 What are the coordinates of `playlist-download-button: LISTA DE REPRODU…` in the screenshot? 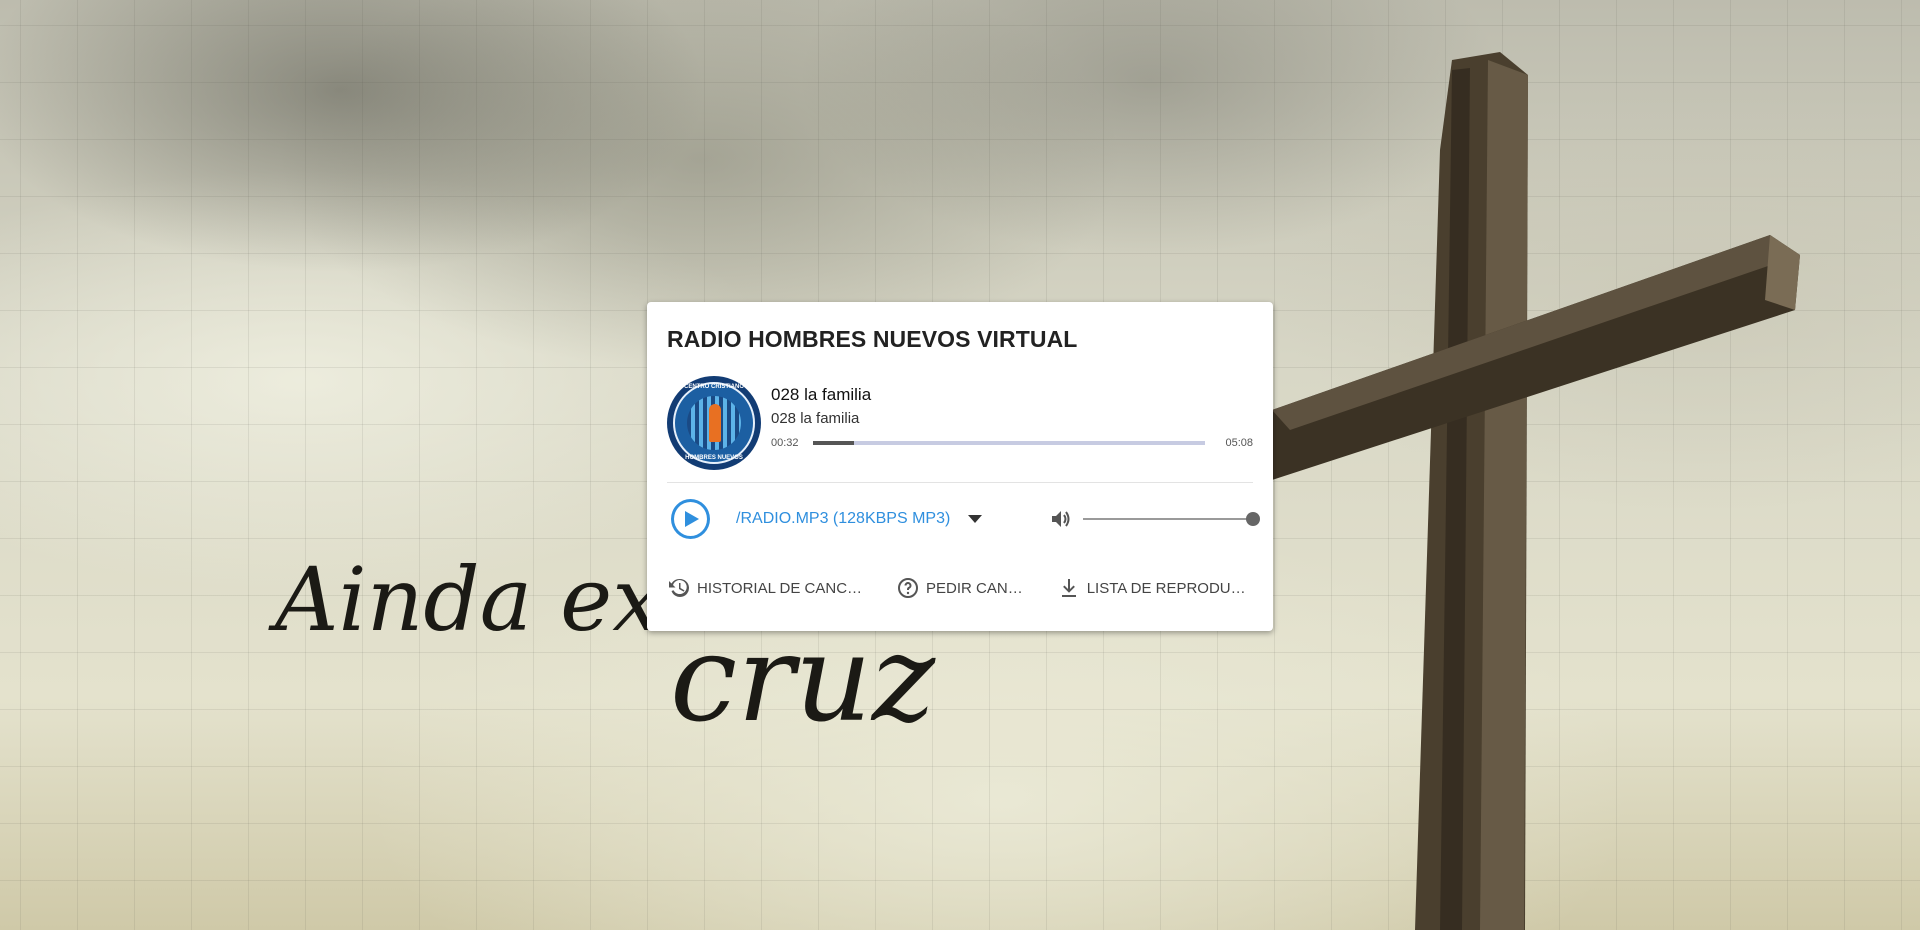 It's located at (1151, 588).